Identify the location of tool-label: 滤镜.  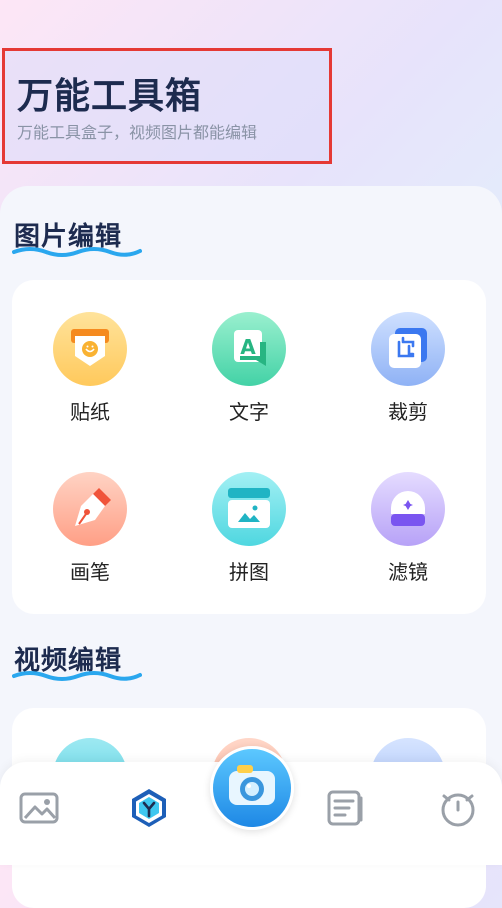
(408, 572).